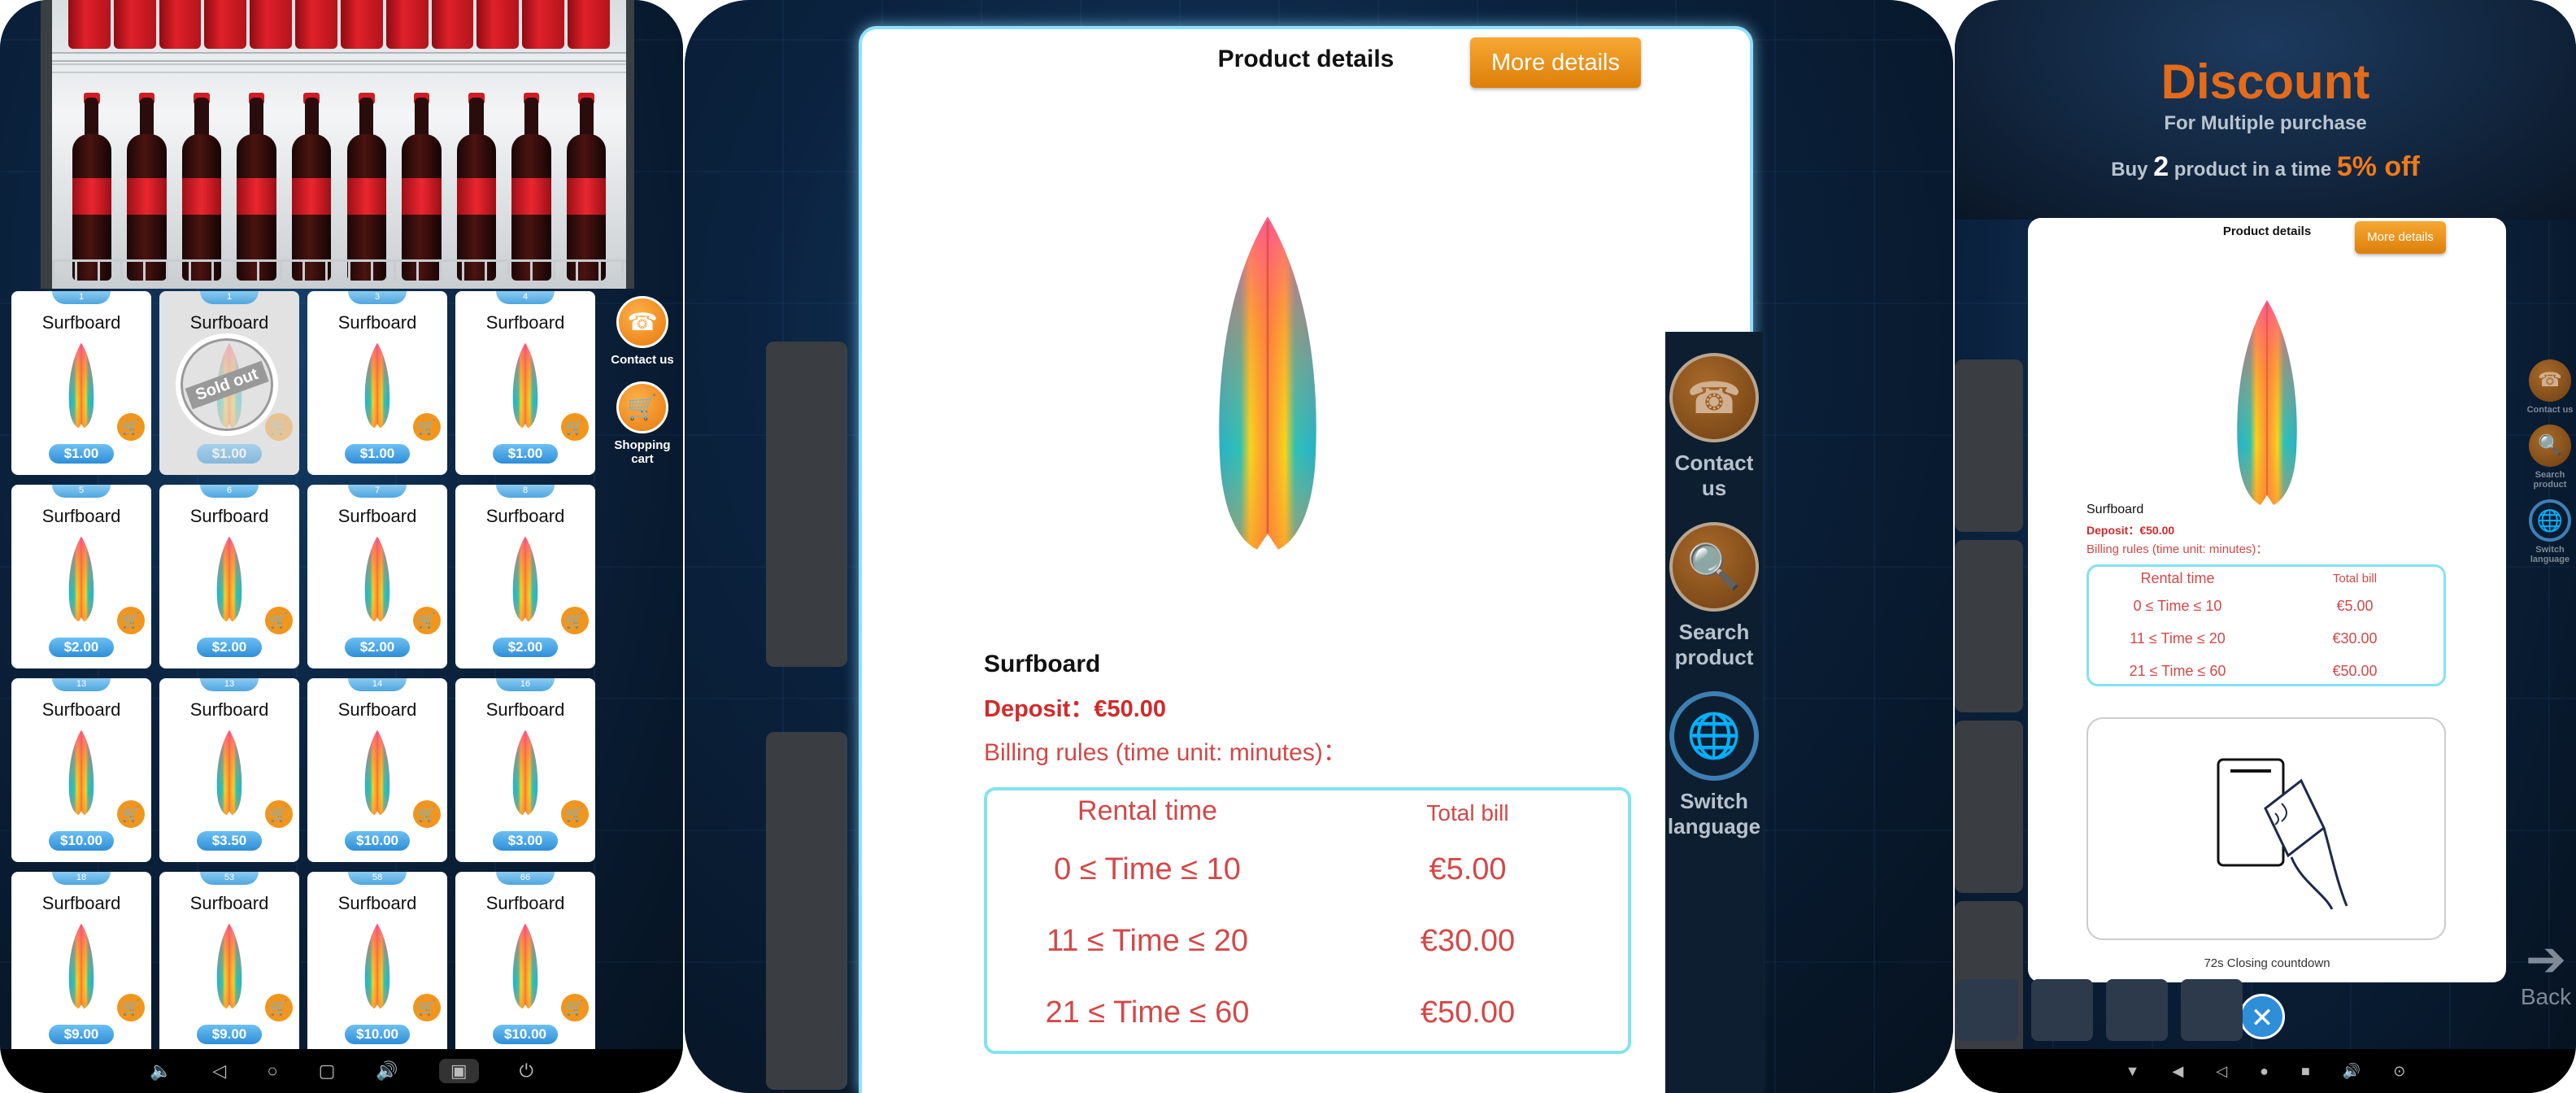 Image resolution: width=2576 pixels, height=1093 pixels. What do you see at coordinates (2178, 638) in the screenshot?
I see `table-cell: 11 ≤ Time ≤ 20` at bounding box center [2178, 638].